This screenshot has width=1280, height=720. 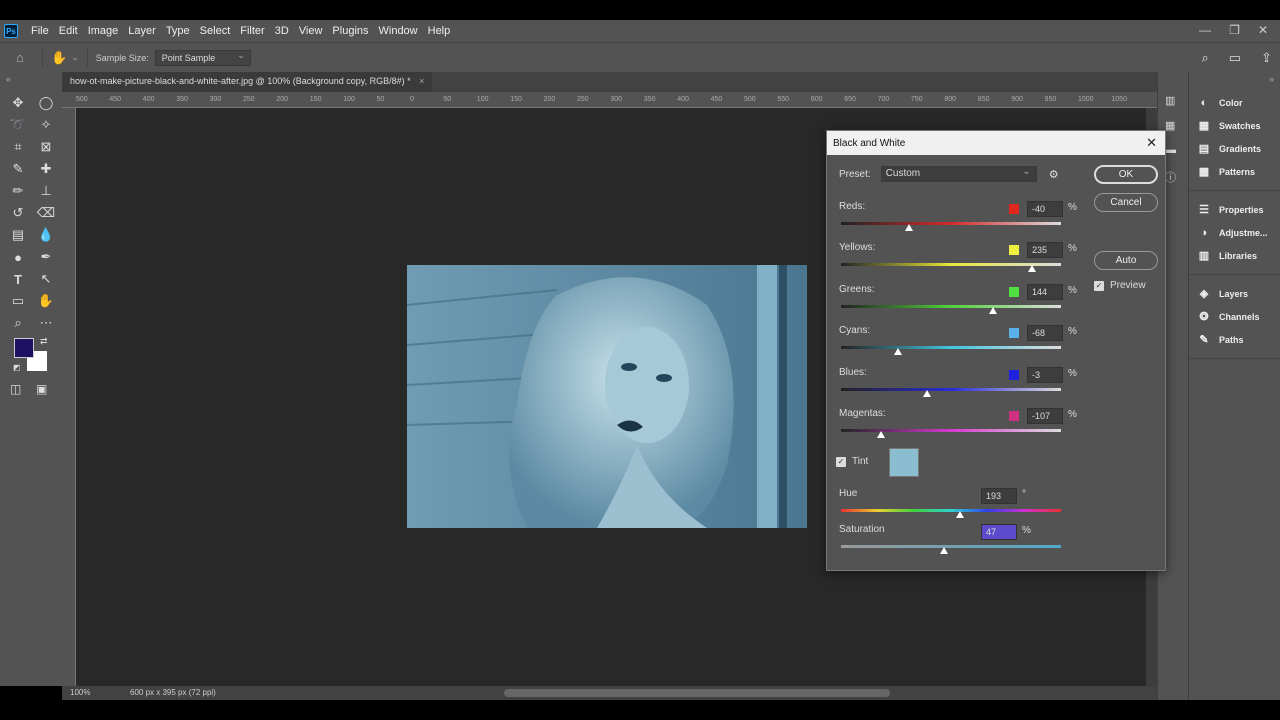 I want to click on workspace-icon: ▭, so click(x=1235, y=58).